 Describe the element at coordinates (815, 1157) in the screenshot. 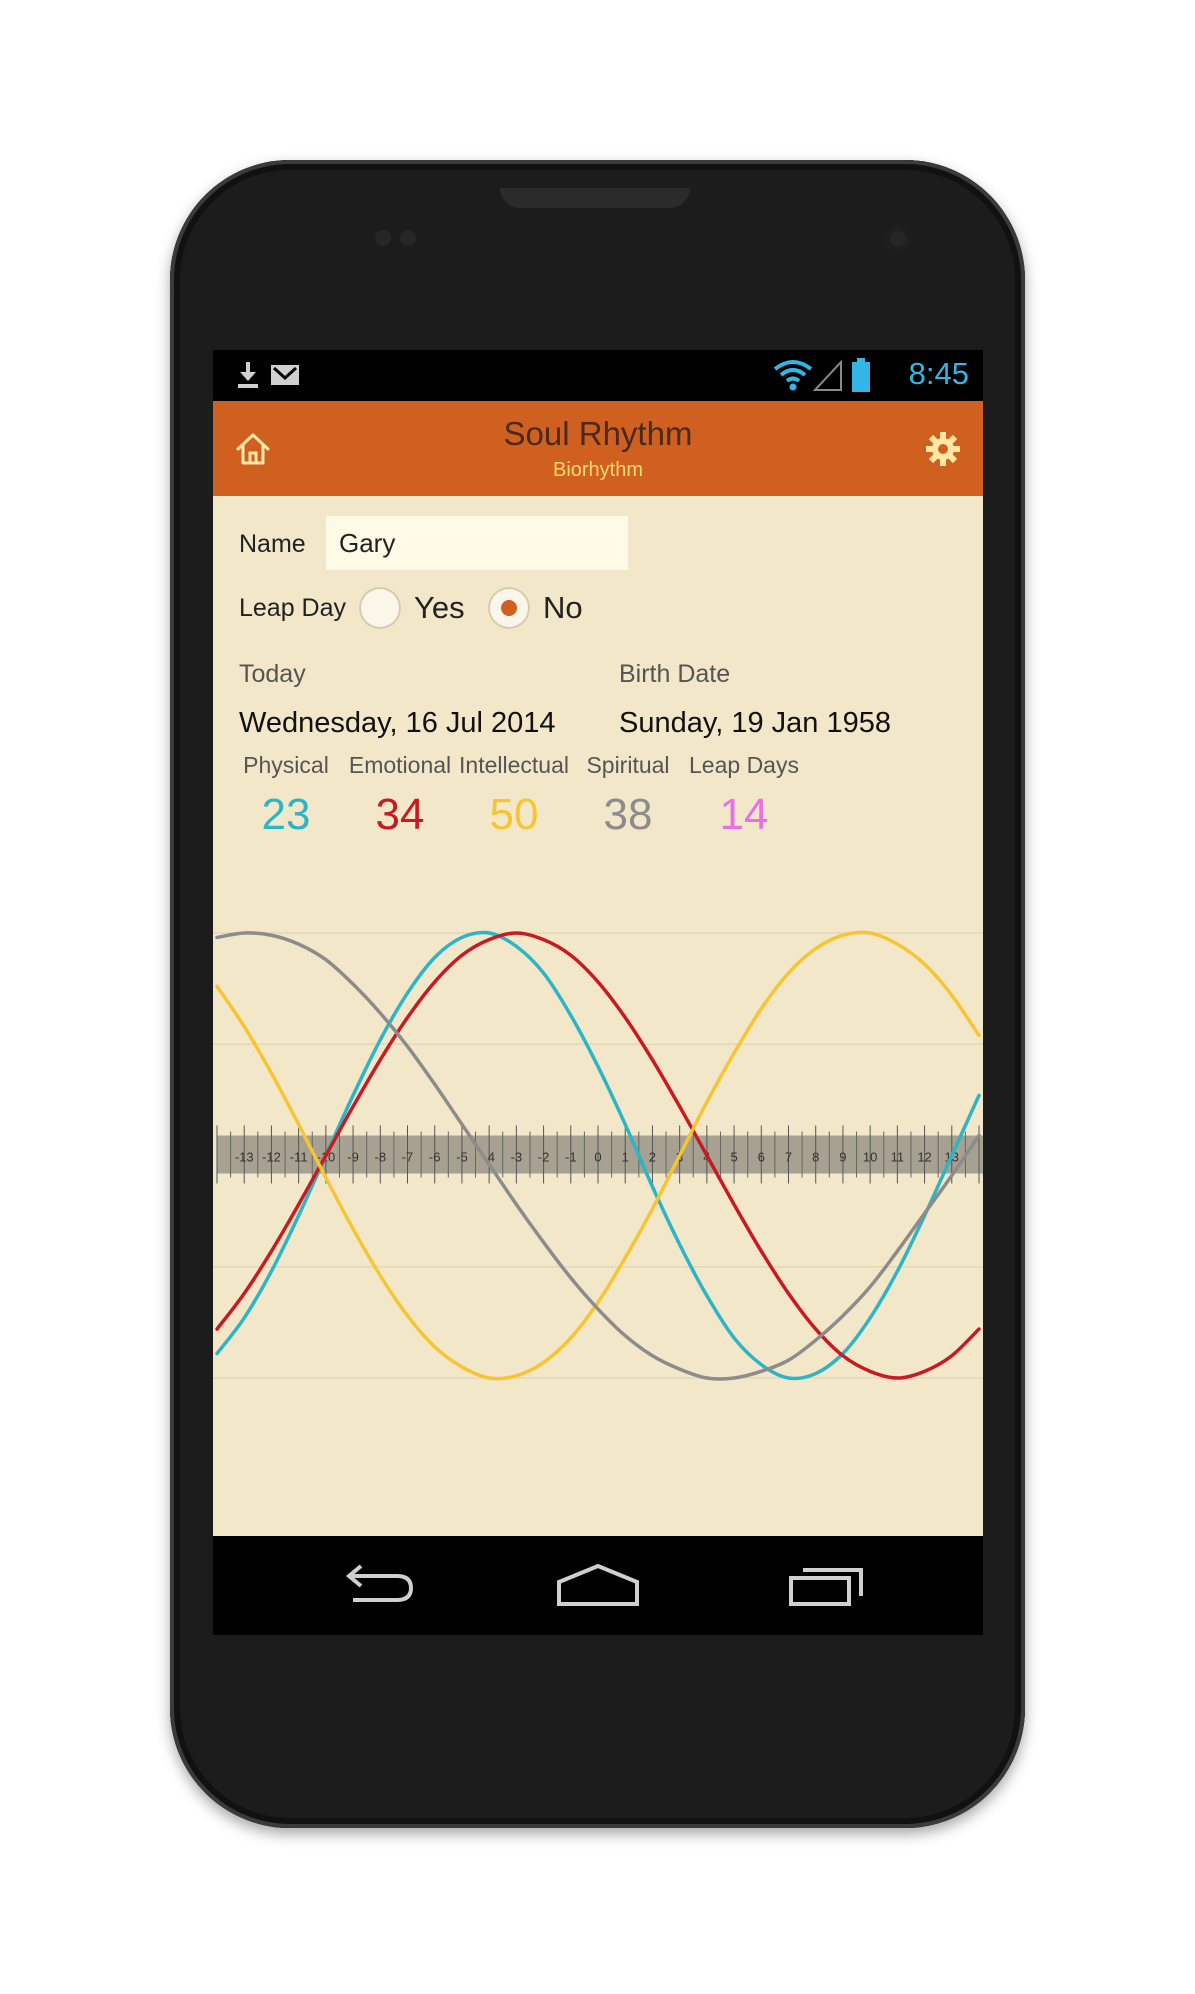

I see `x-tick-label: 8` at that location.